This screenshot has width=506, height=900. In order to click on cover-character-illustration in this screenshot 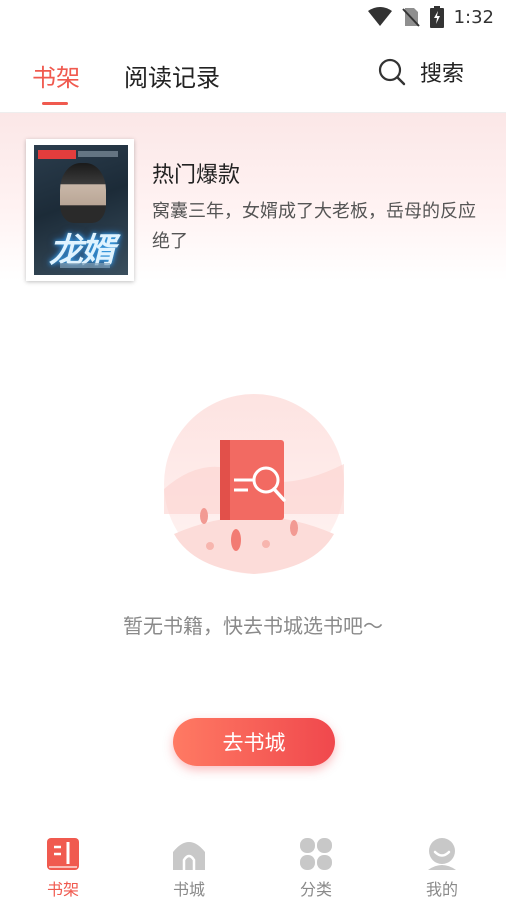, I will do `click(83, 193)`.